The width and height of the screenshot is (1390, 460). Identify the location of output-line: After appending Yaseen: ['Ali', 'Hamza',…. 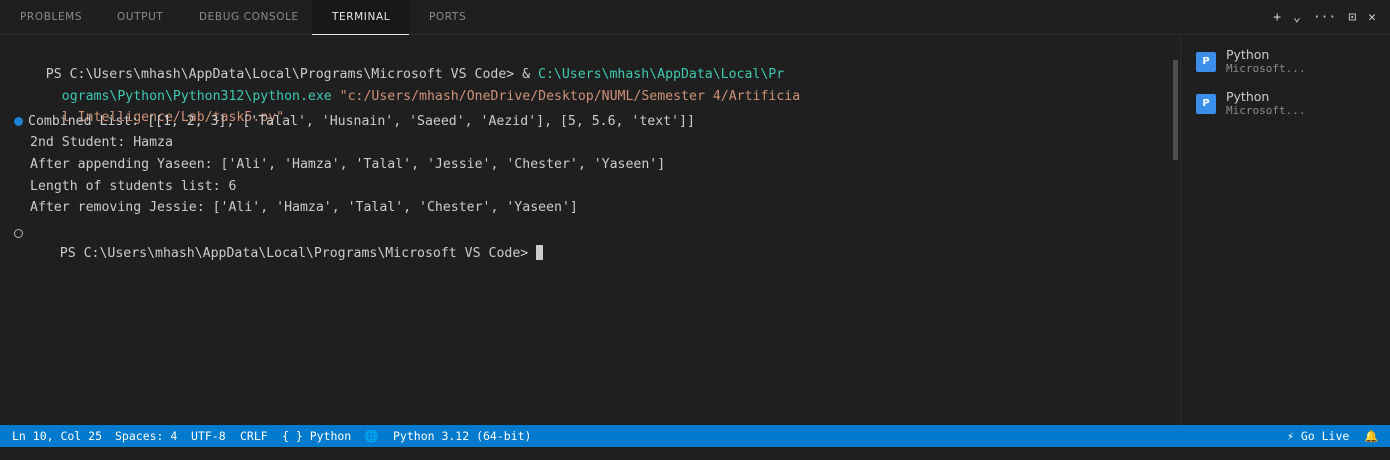
(348, 164).